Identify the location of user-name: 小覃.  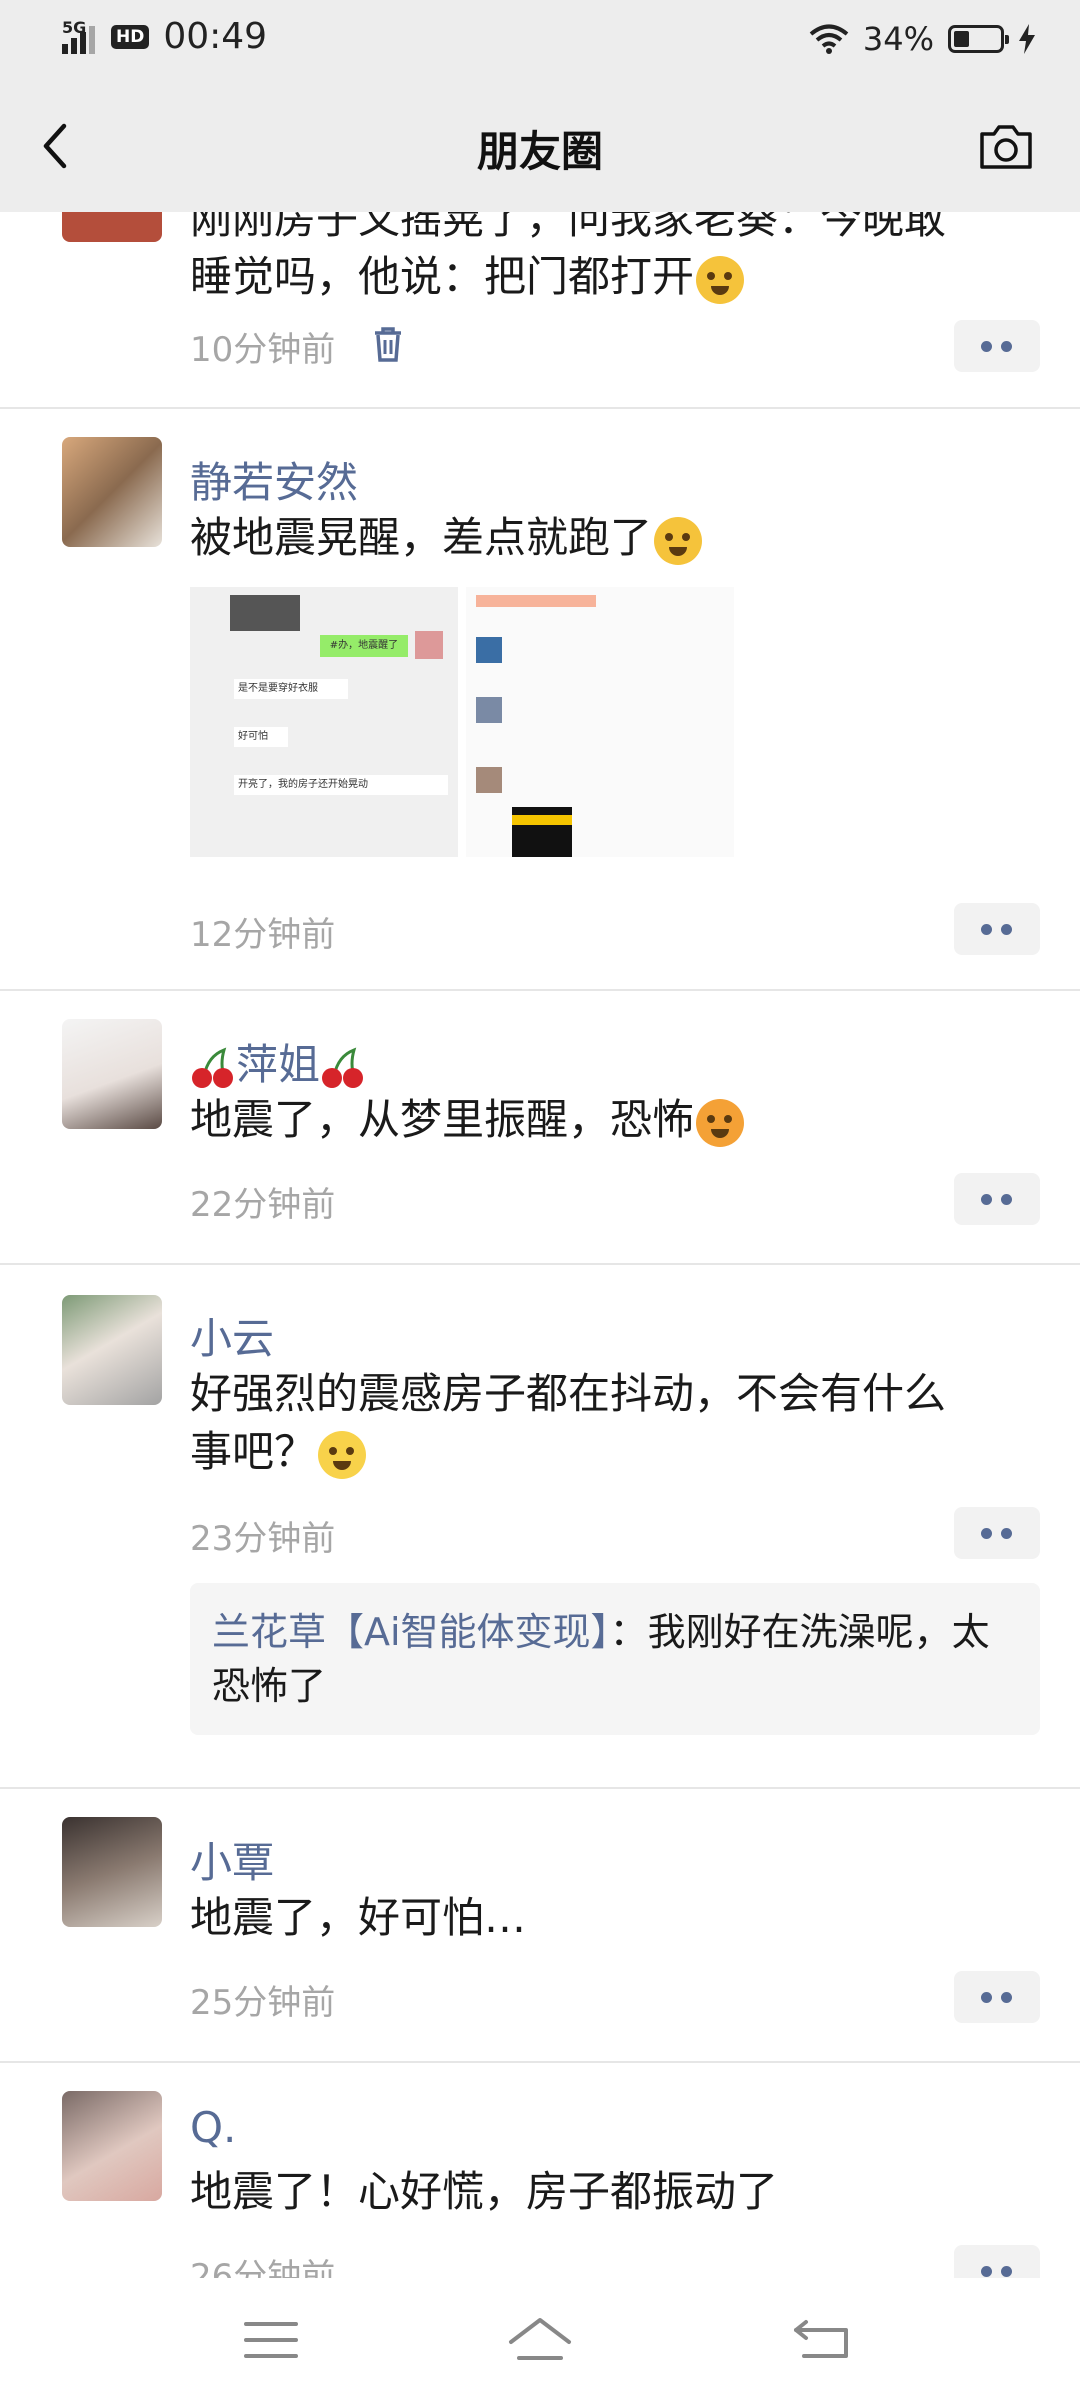
(232, 1859).